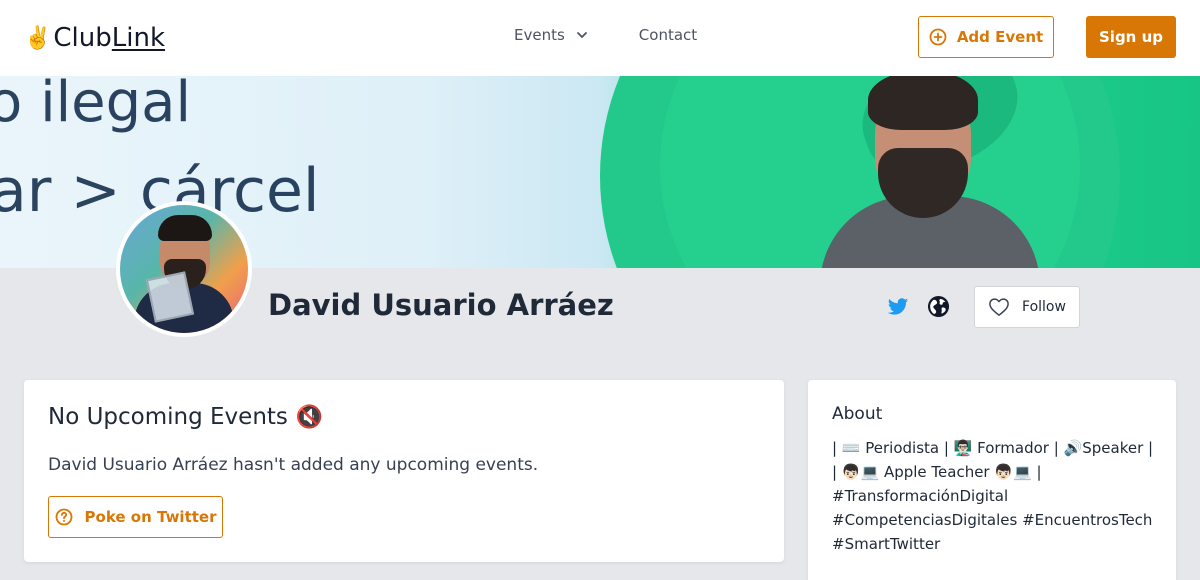 Image resolution: width=1200 pixels, height=580 pixels. I want to click on add-event-label: Add Event, so click(1000, 37).